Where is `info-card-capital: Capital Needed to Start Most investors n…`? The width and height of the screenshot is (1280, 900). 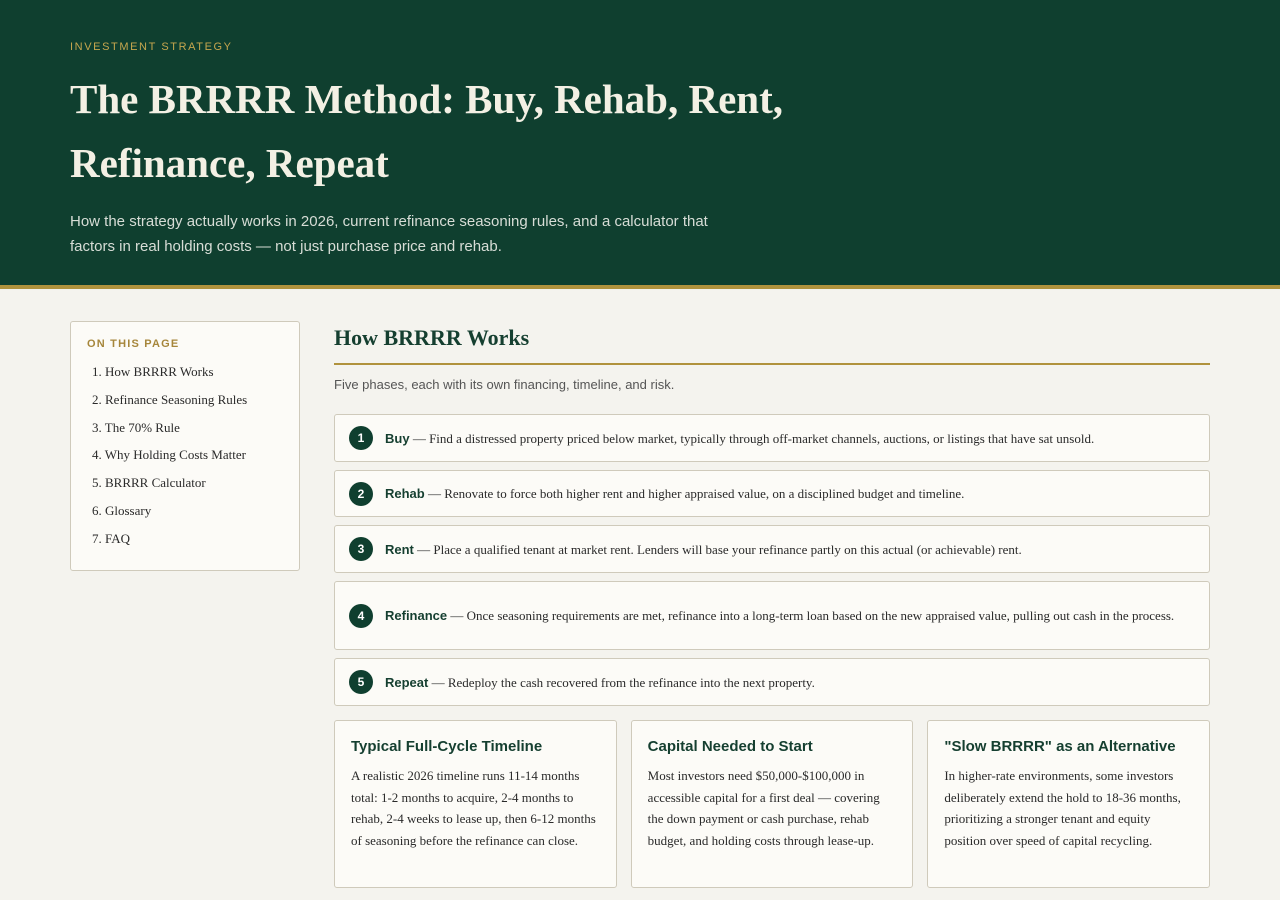 info-card-capital: Capital Needed to Start Most investors n… is located at coordinates (772, 804).